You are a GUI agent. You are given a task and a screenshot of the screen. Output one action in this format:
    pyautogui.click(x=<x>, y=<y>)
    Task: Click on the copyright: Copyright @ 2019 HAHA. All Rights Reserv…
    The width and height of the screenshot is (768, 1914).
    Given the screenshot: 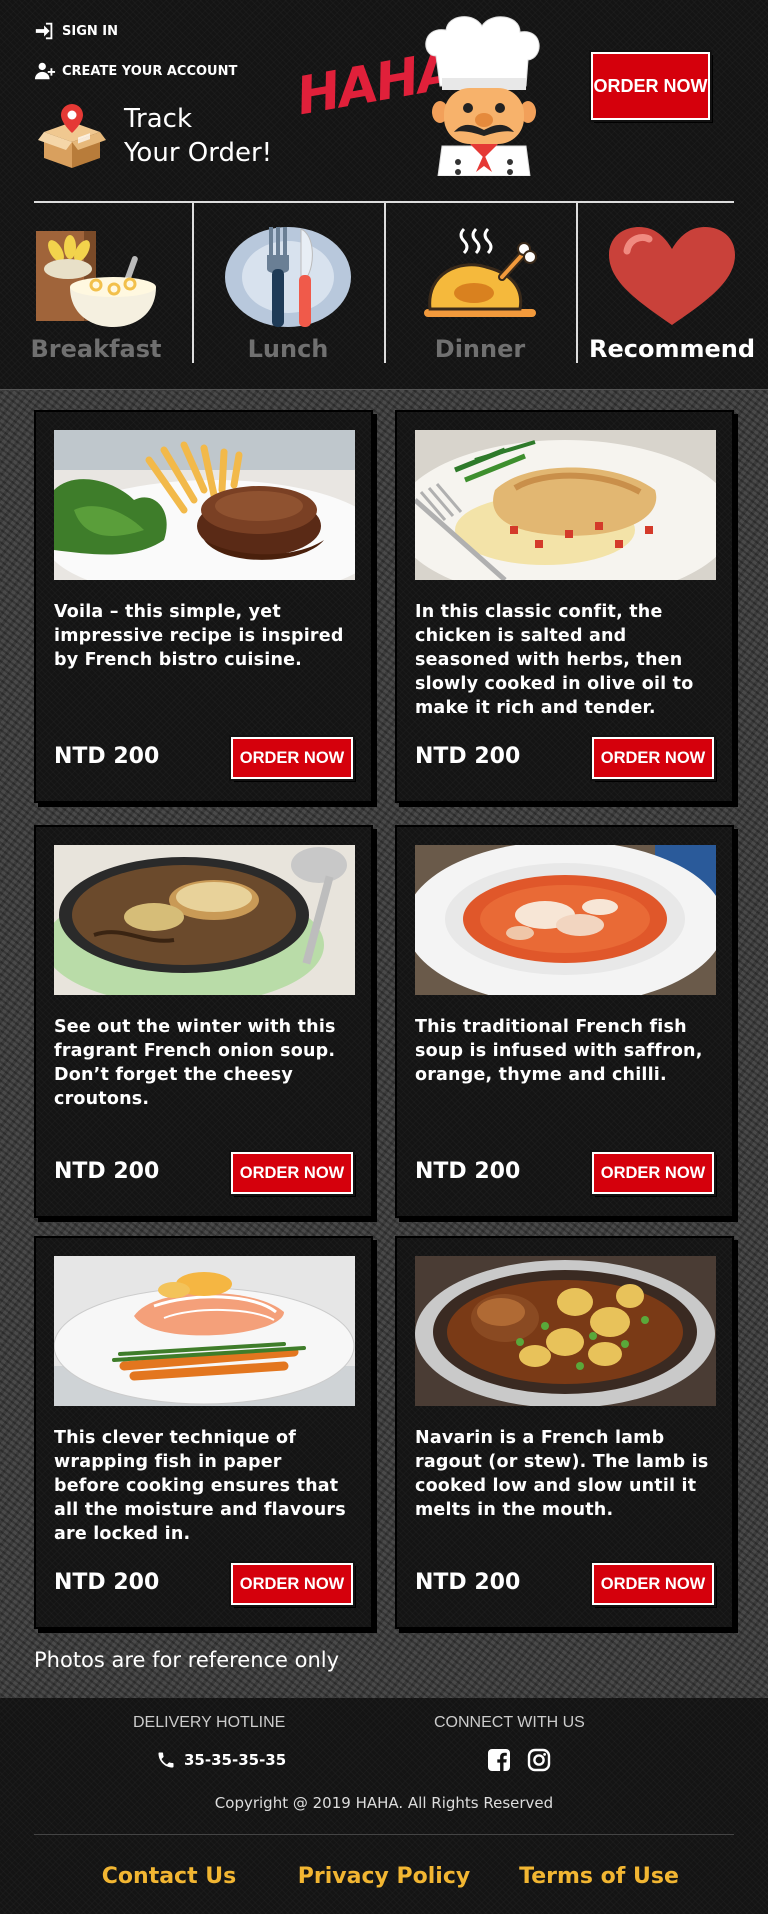 What is the action you would take?
    pyautogui.click(x=384, y=1803)
    